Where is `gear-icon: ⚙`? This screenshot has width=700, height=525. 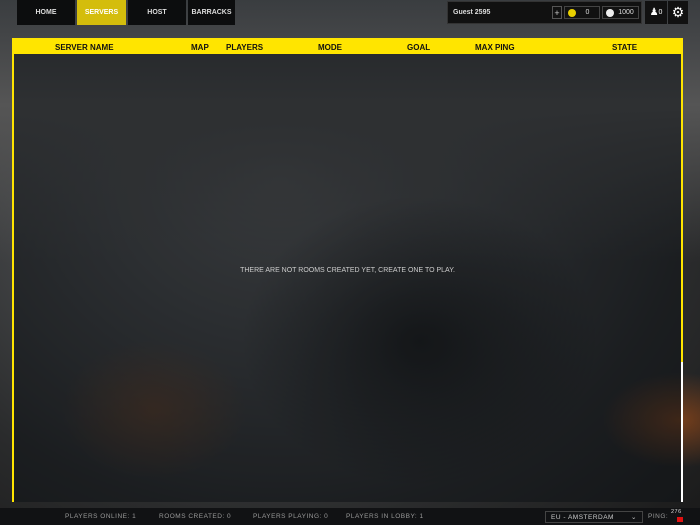 gear-icon: ⚙ is located at coordinates (678, 12).